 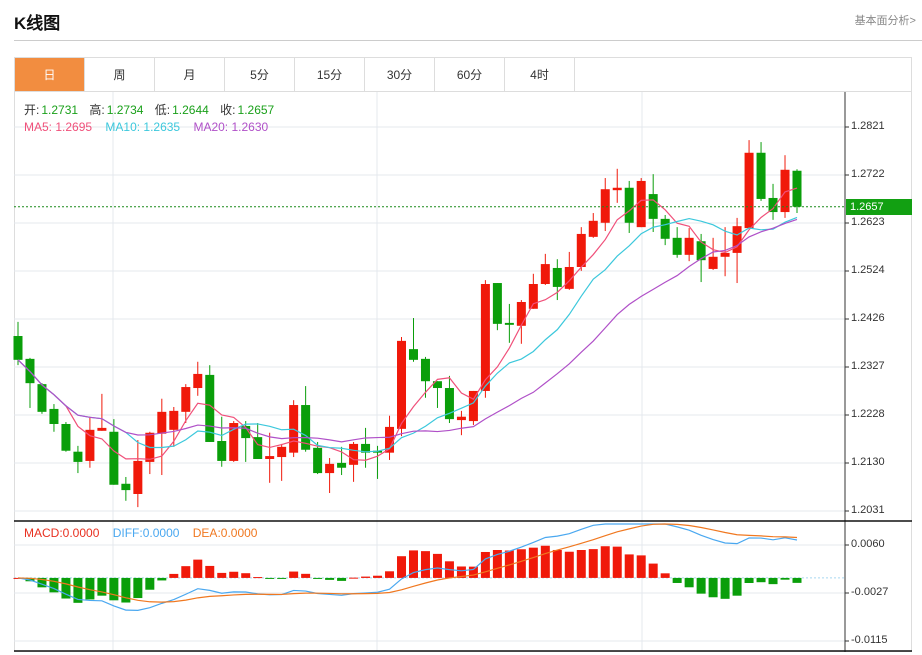 What do you see at coordinates (146, 533) in the screenshot?
I see `diff-value: DIFF:0.0000` at bounding box center [146, 533].